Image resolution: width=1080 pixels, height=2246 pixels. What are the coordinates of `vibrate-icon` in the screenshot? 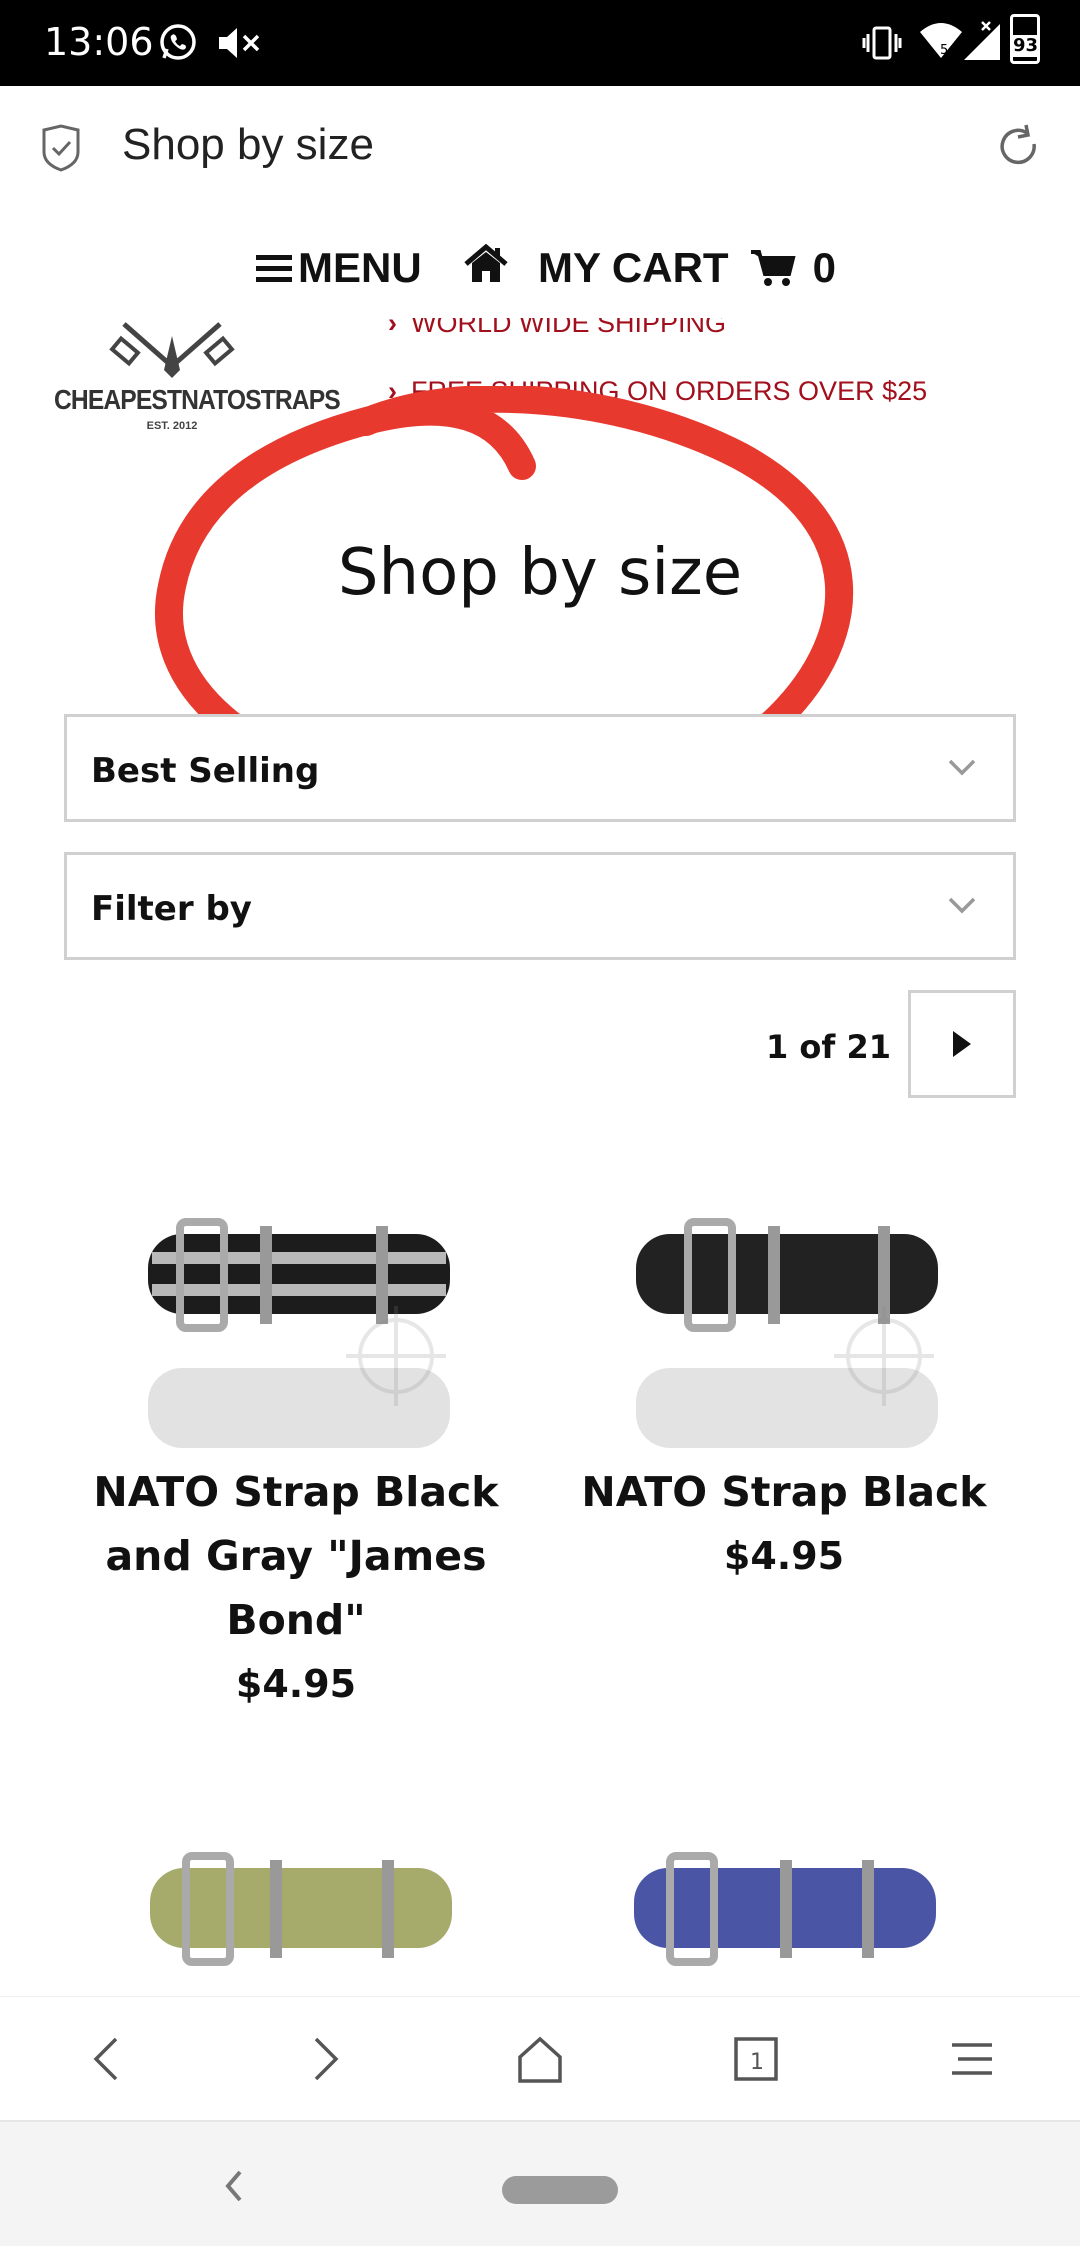 It's located at (882, 43).